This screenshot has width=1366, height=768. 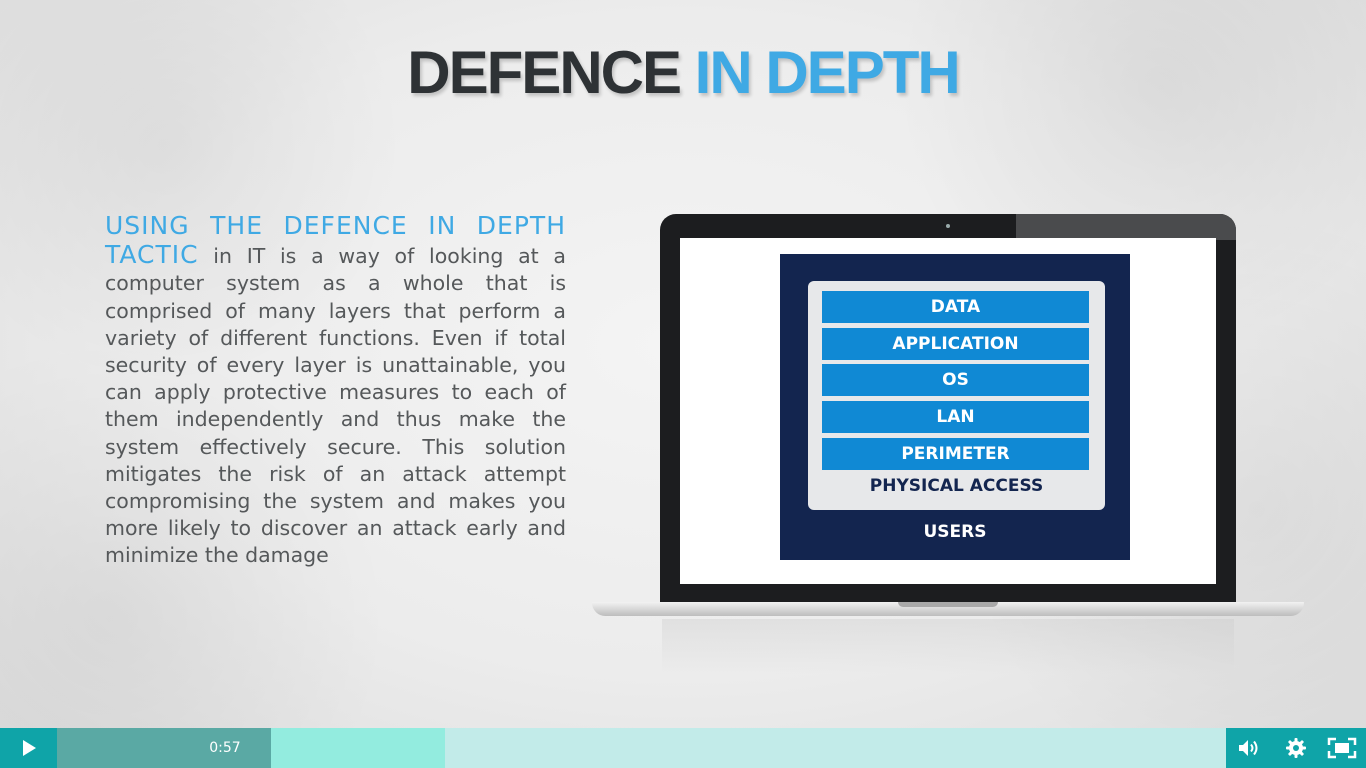 I want to click on play-icon, so click(x=29, y=748).